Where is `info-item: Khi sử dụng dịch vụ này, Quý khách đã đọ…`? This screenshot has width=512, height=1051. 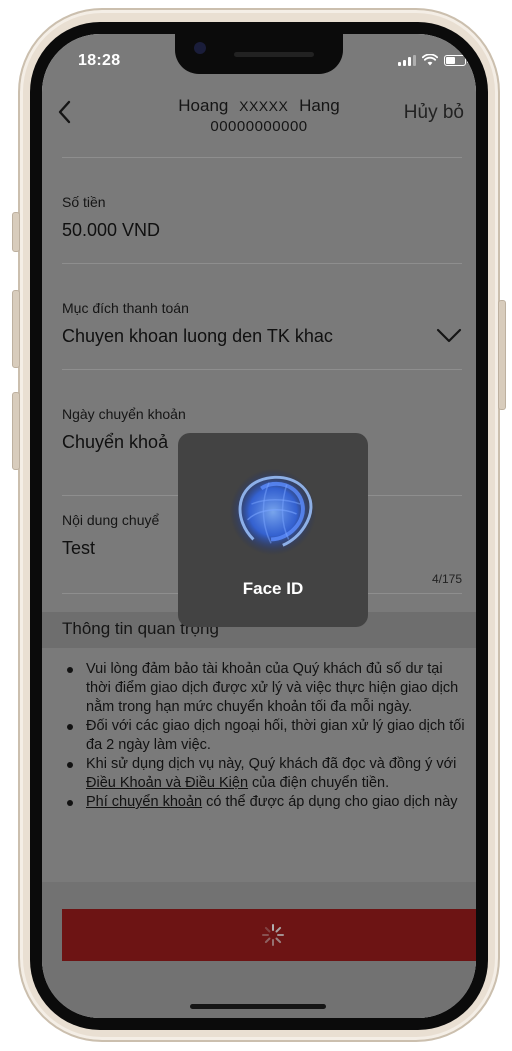 info-item: Khi sử dụng dịch vụ này, Quý khách đã đọ… is located at coordinates (264, 774).